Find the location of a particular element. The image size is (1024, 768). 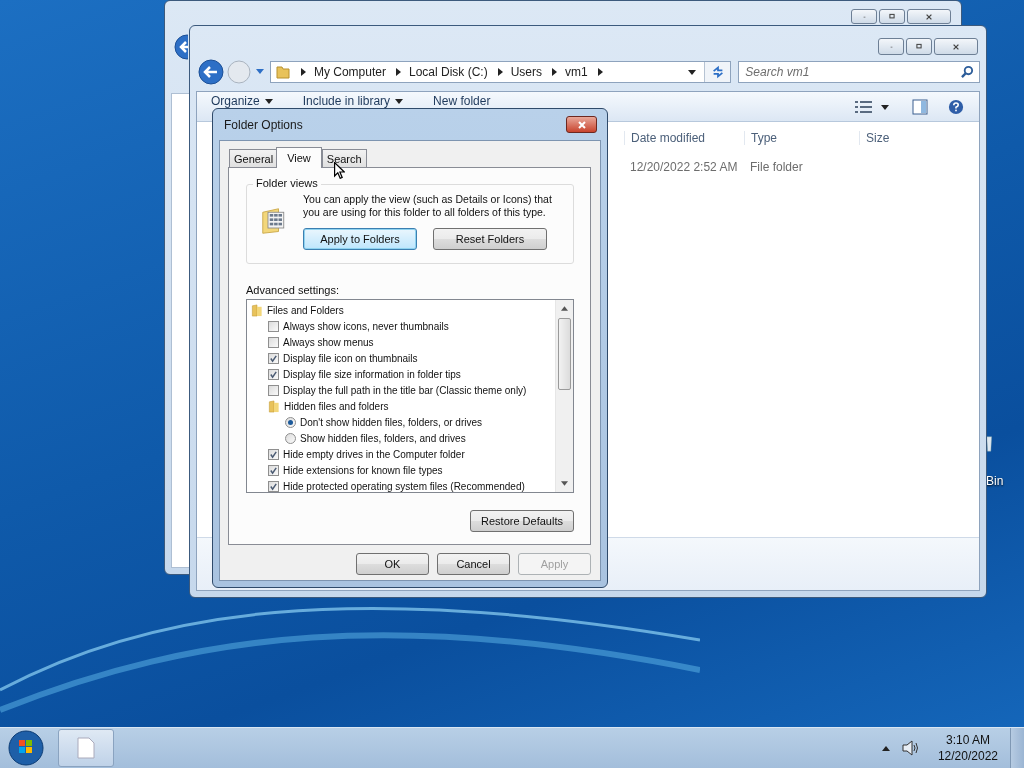

address-bar: My Computer Local Disk (C:) Users vm1 is located at coordinates (500, 72).